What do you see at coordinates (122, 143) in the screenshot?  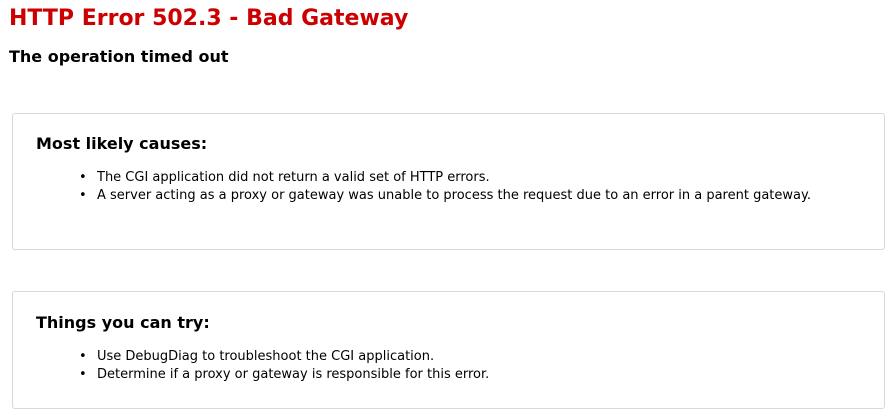 I see `likely-causes-heading: Most likely causes:` at bounding box center [122, 143].